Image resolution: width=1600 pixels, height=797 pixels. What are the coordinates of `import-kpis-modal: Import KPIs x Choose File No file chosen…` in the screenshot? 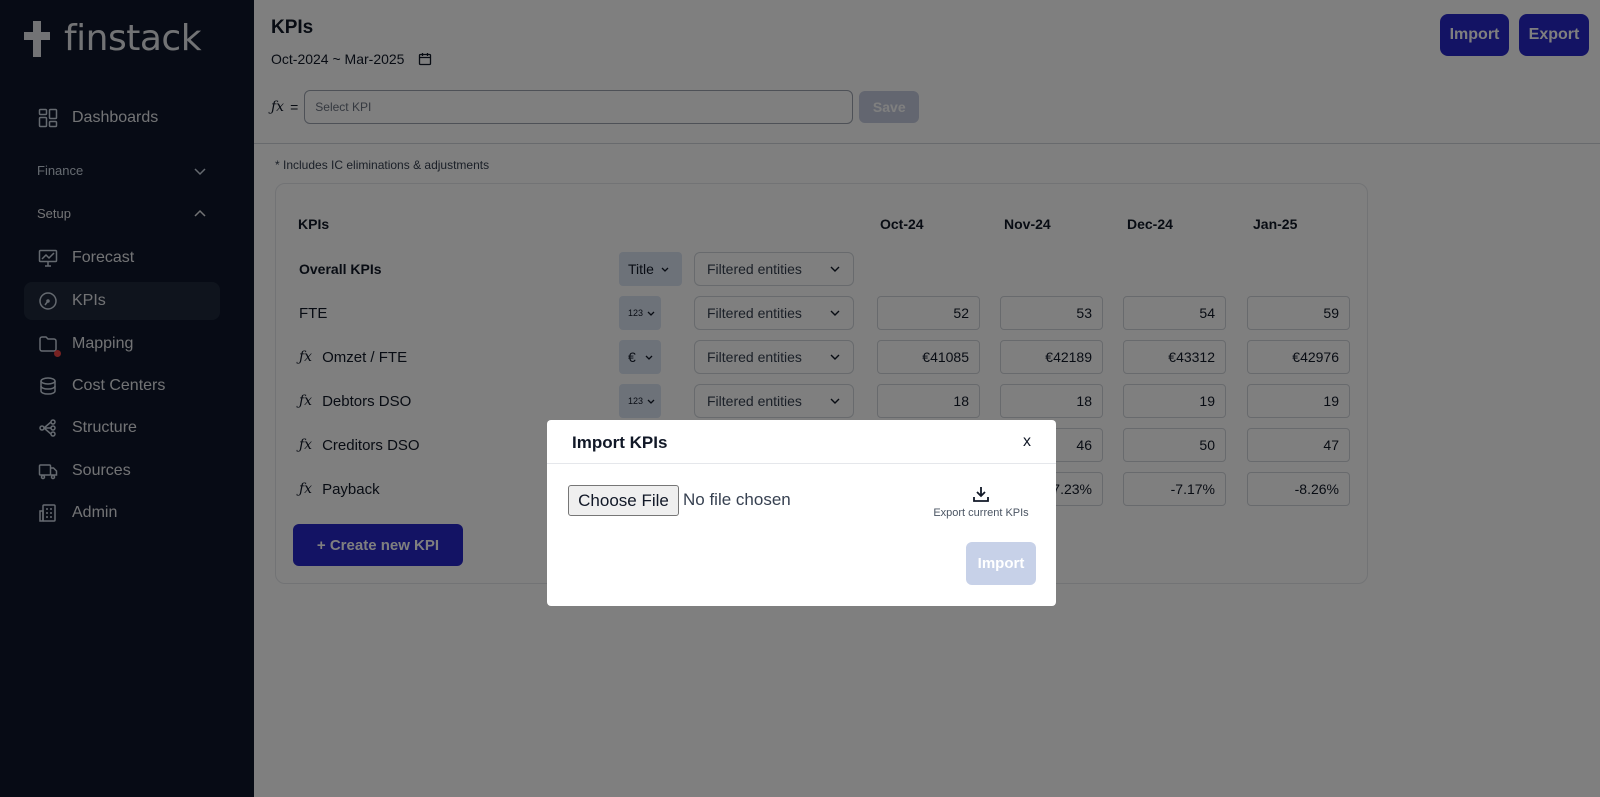 It's located at (801, 513).